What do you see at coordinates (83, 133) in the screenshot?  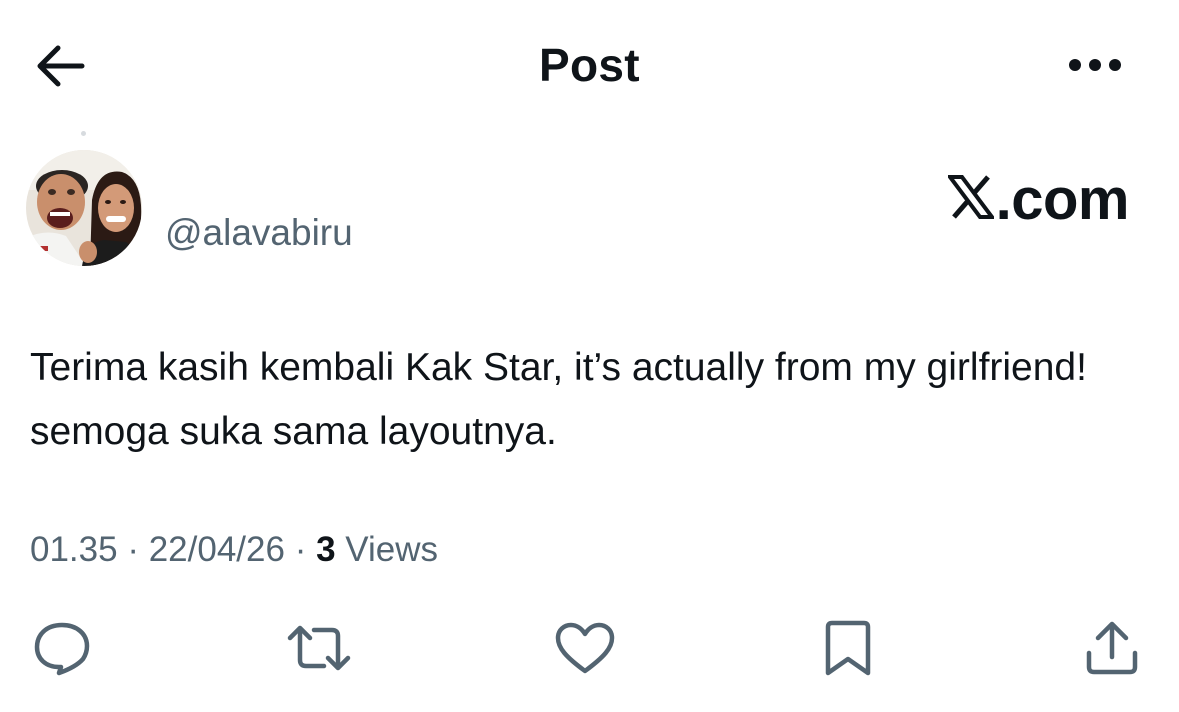 I see `divider-dot` at bounding box center [83, 133].